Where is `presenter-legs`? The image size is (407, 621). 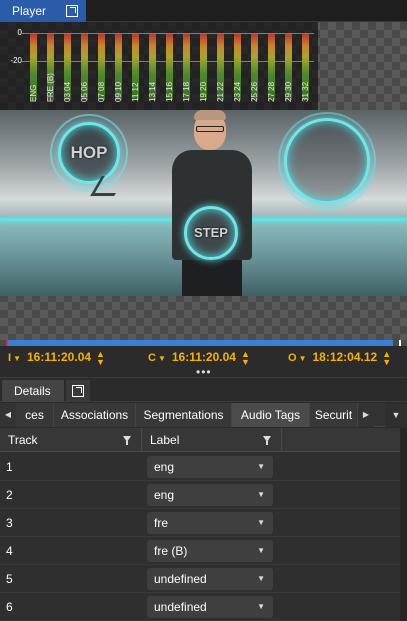 presenter-legs is located at coordinates (212, 278).